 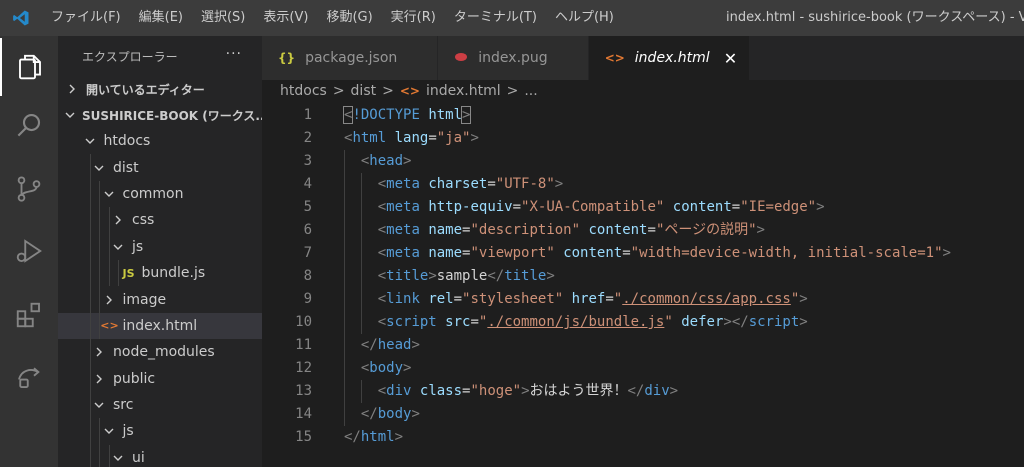 What do you see at coordinates (99, 352) in the screenshot?
I see `chevron-right-icon` at bounding box center [99, 352].